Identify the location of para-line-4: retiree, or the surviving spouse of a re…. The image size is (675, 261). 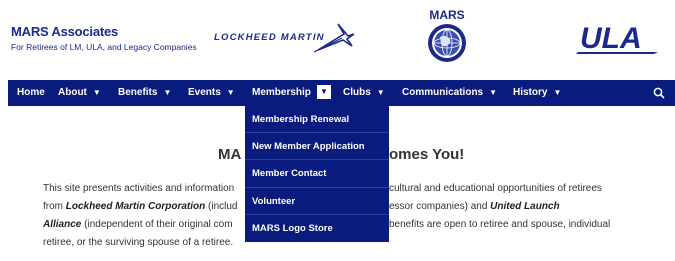
(138, 242).